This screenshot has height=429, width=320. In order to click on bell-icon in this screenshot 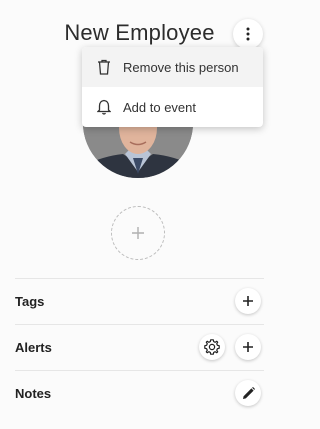, I will do `click(104, 107)`.